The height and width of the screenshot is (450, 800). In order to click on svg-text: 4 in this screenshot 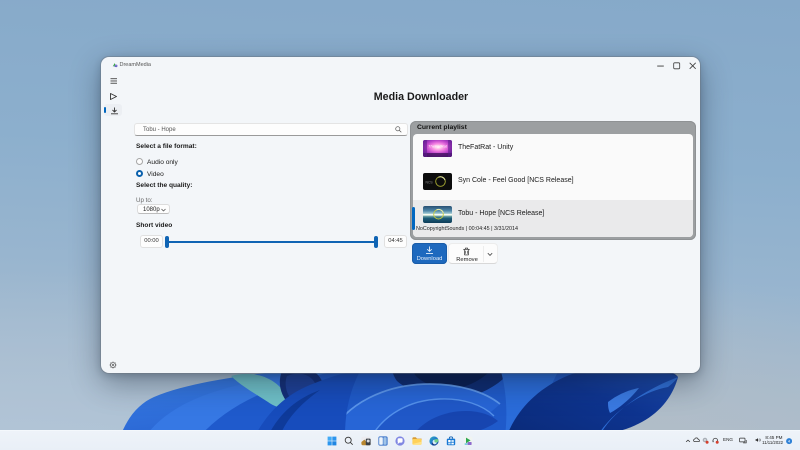, I will do `click(789, 442)`.